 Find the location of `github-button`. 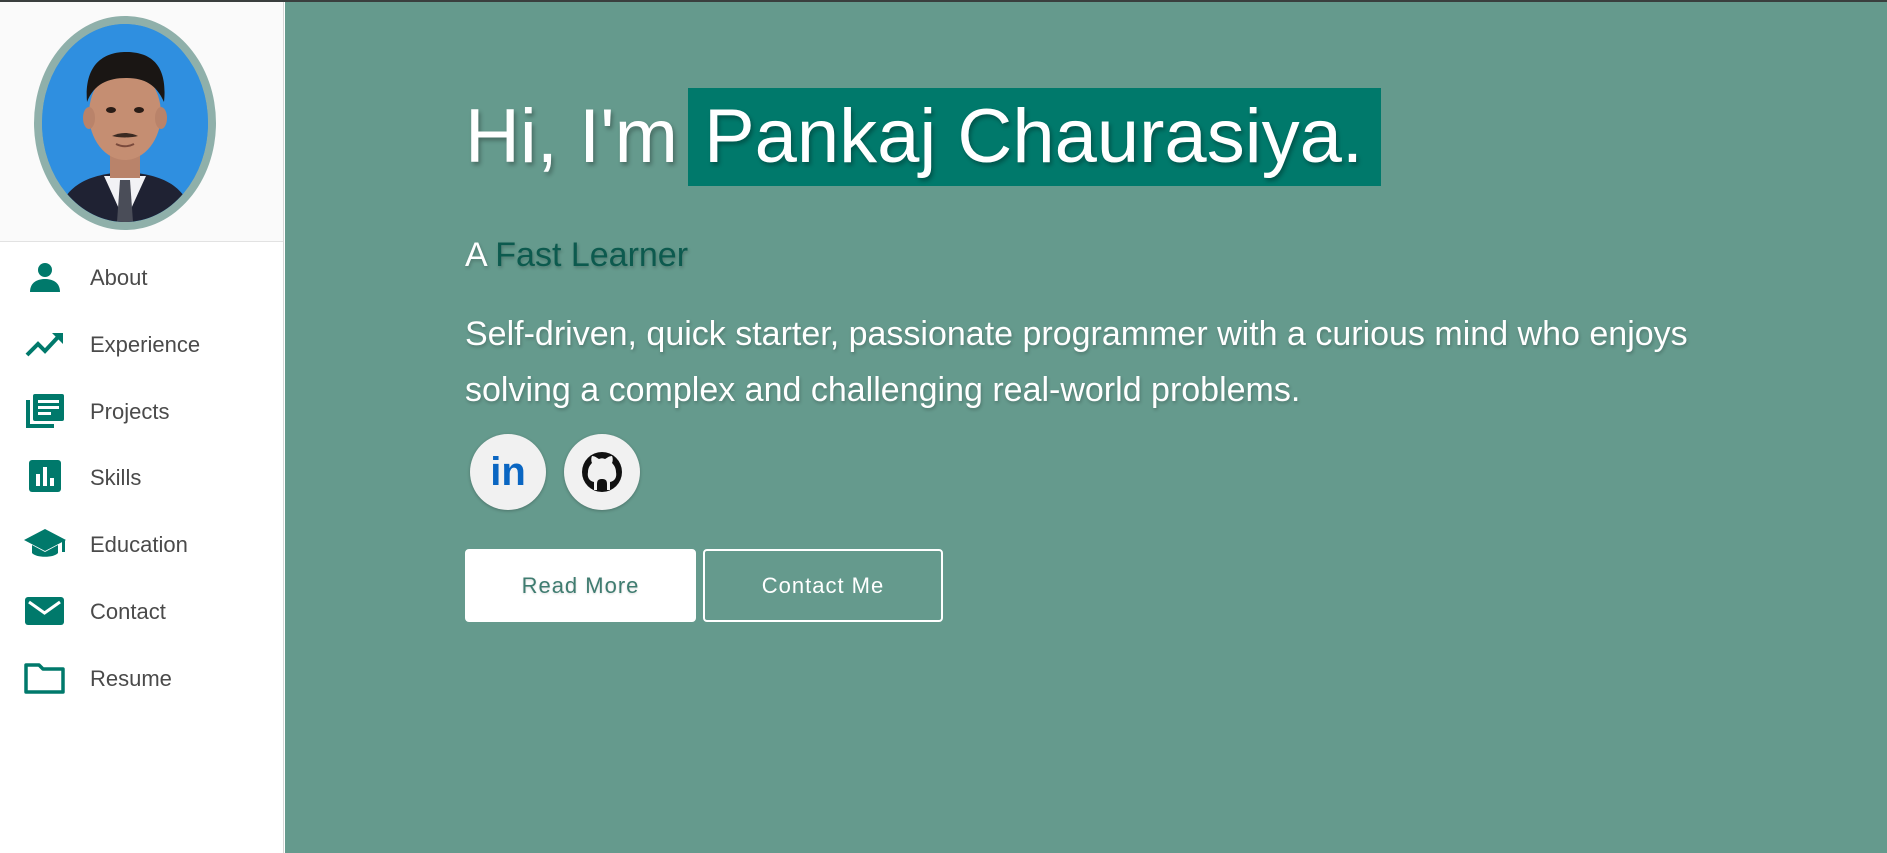

github-button is located at coordinates (602, 472).